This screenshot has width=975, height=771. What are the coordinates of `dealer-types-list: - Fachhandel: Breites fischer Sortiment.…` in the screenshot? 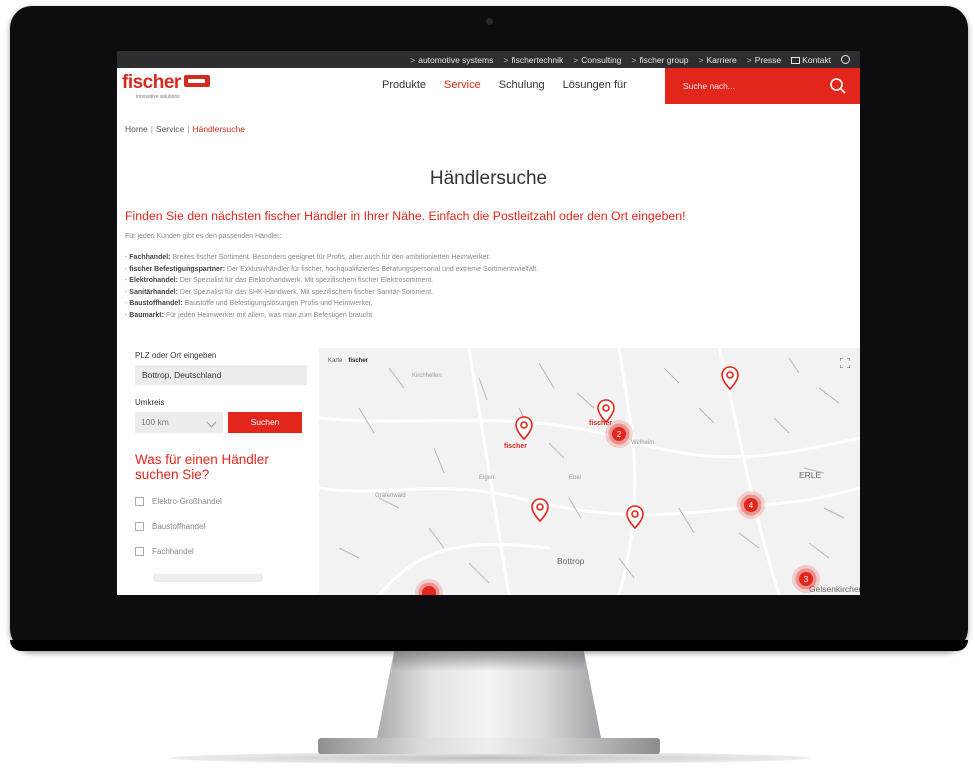 It's located at (331, 286).